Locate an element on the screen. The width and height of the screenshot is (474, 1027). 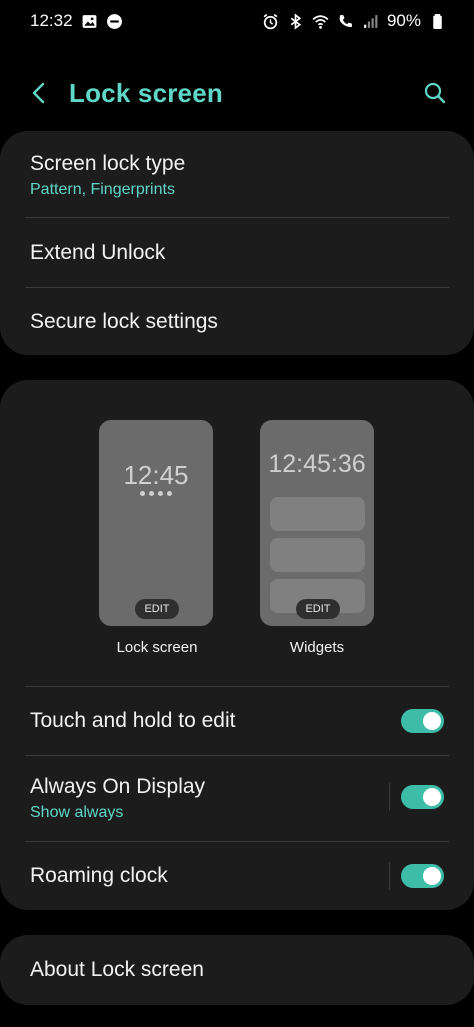
screen-lock-type-label: Screen lock type is located at coordinates (108, 163).